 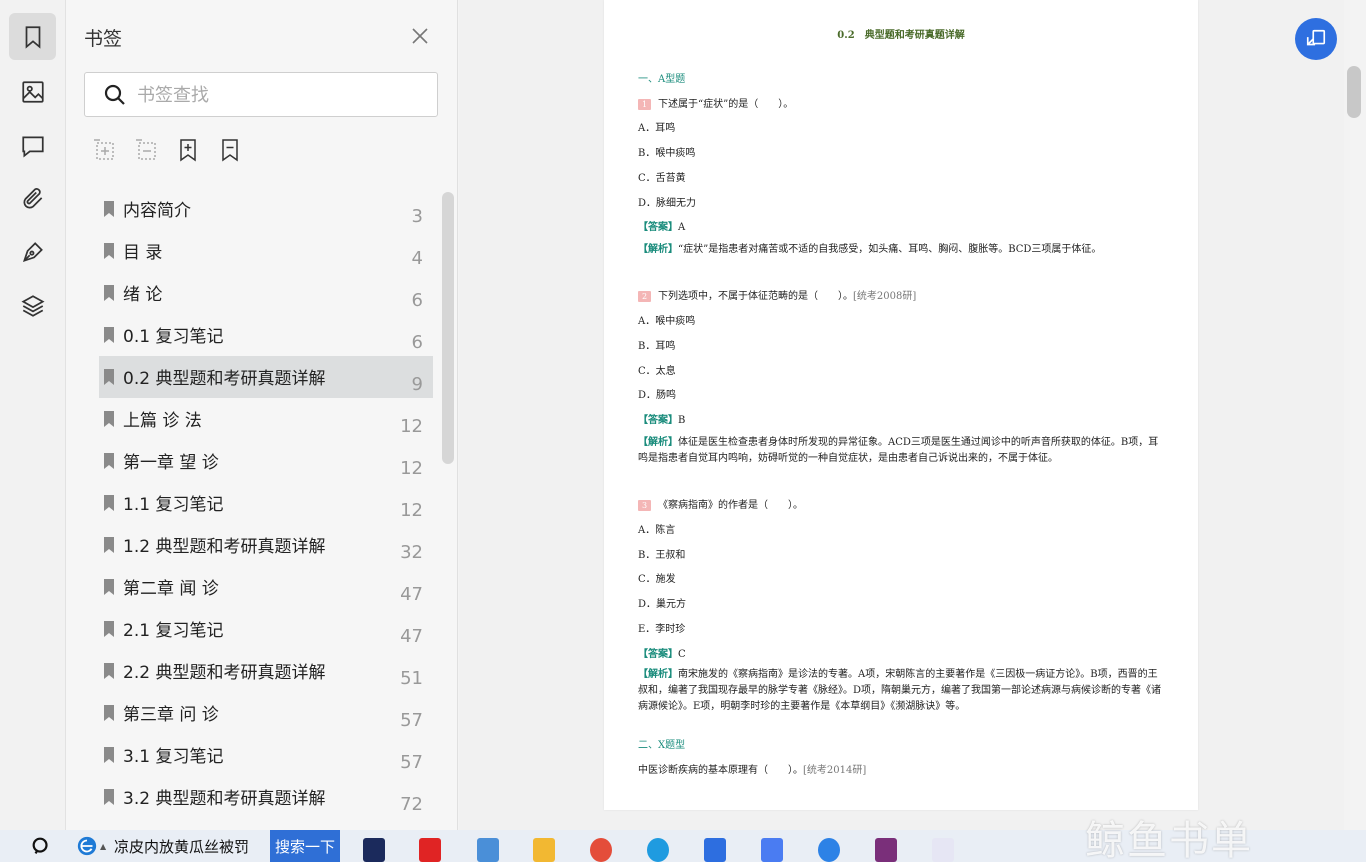 I want to click on answer-value: B, so click(x=682, y=420).